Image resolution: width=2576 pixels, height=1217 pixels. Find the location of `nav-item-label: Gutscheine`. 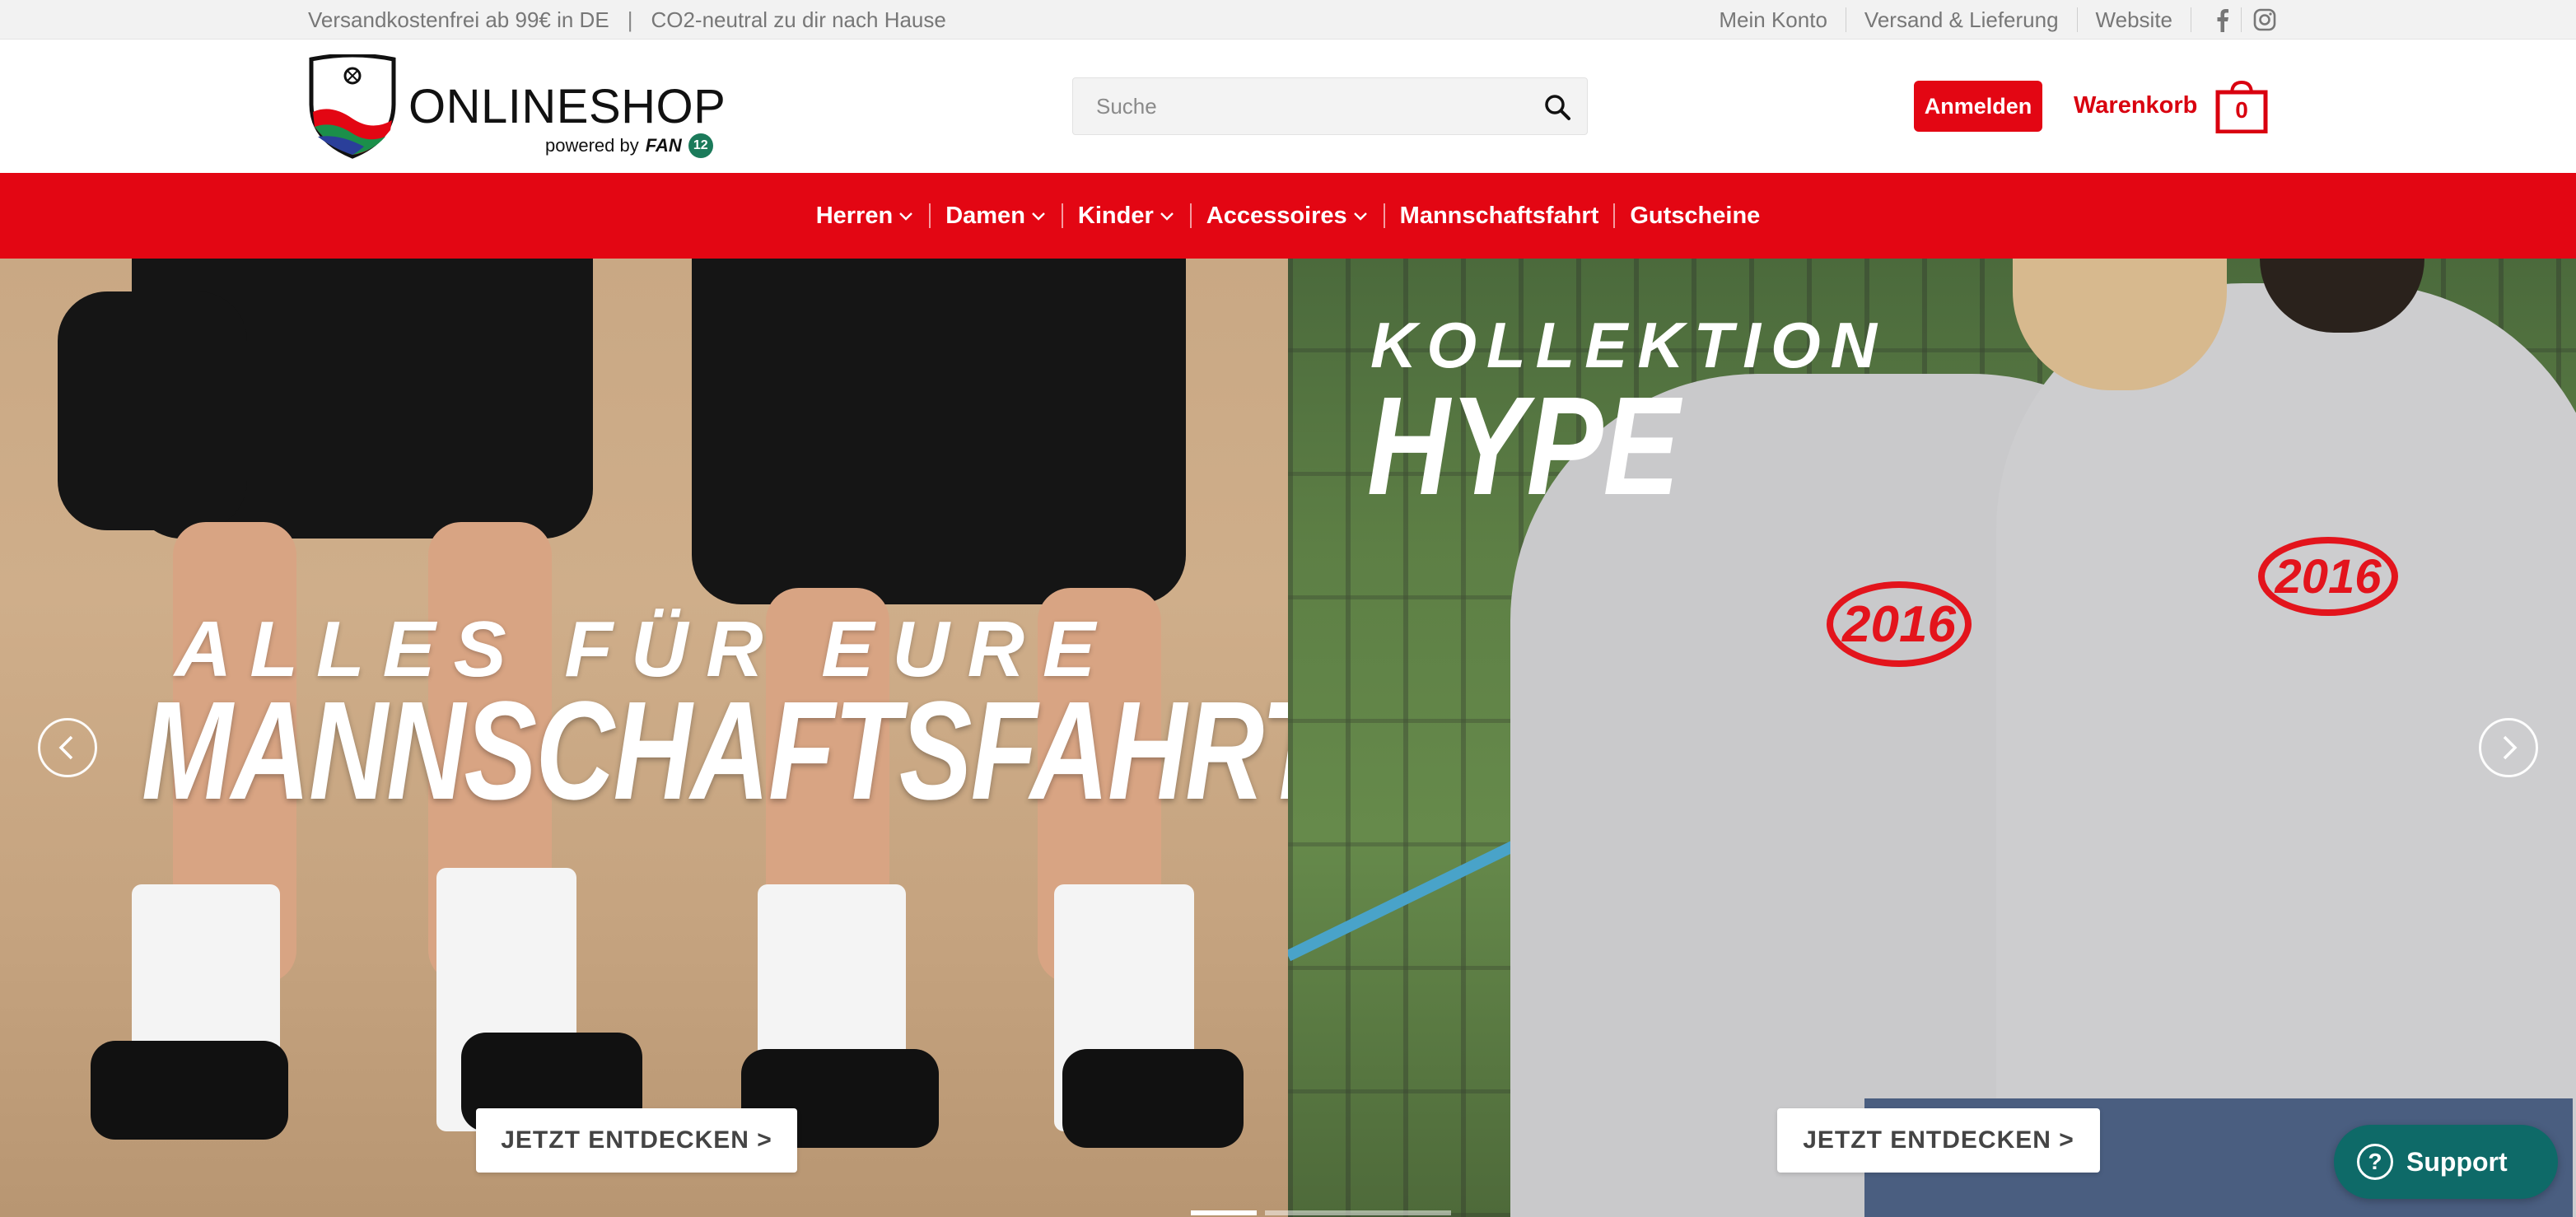

nav-item-label: Gutscheine is located at coordinates (1695, 215).